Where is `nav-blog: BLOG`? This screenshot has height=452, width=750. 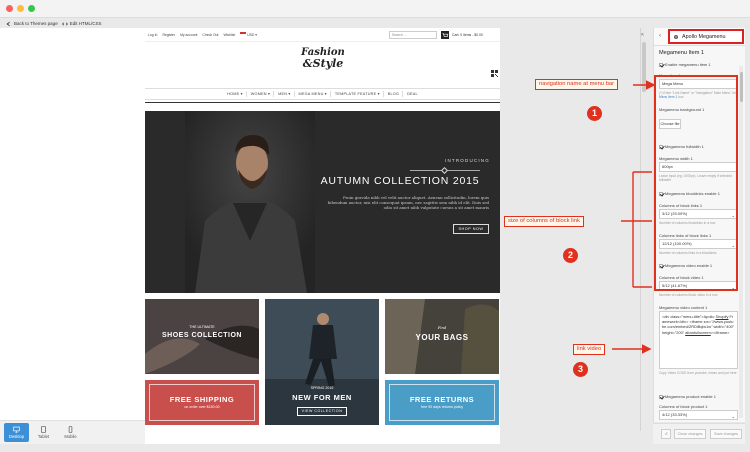
nav-blog: BLOG is located at coordinates (394, 94).